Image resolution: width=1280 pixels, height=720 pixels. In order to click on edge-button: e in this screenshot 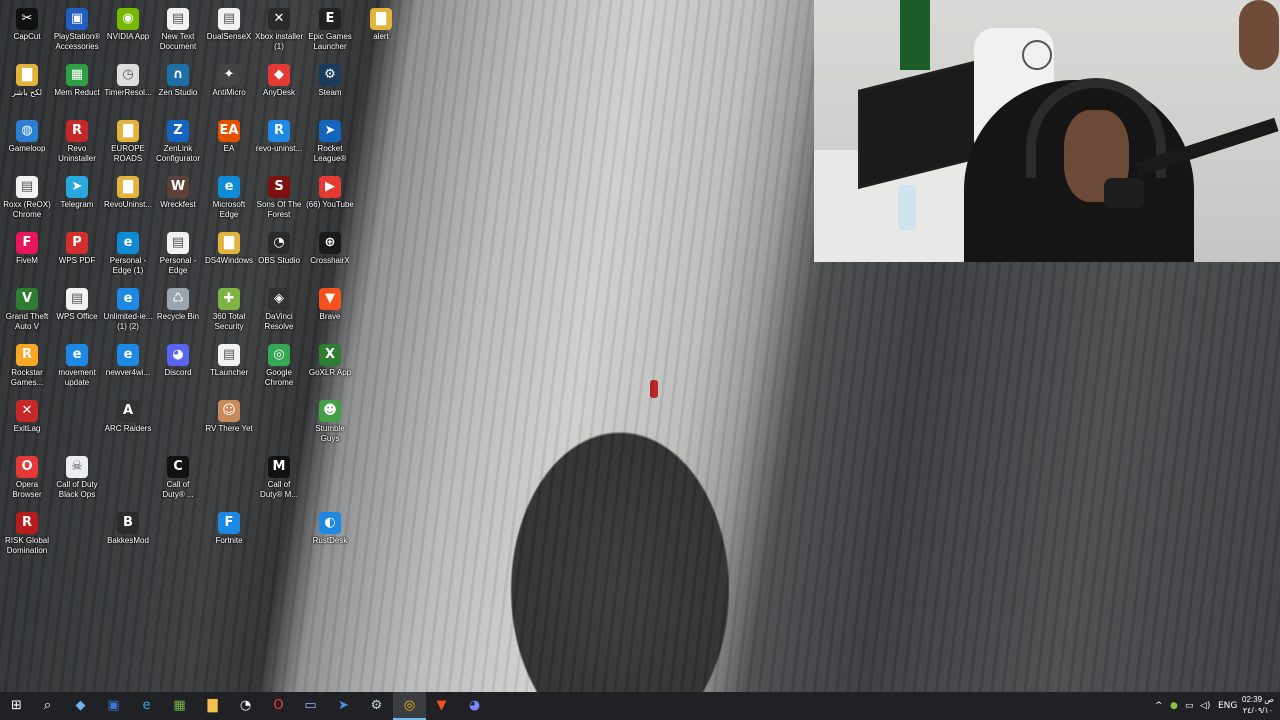, I will do `click(146, 706)`.